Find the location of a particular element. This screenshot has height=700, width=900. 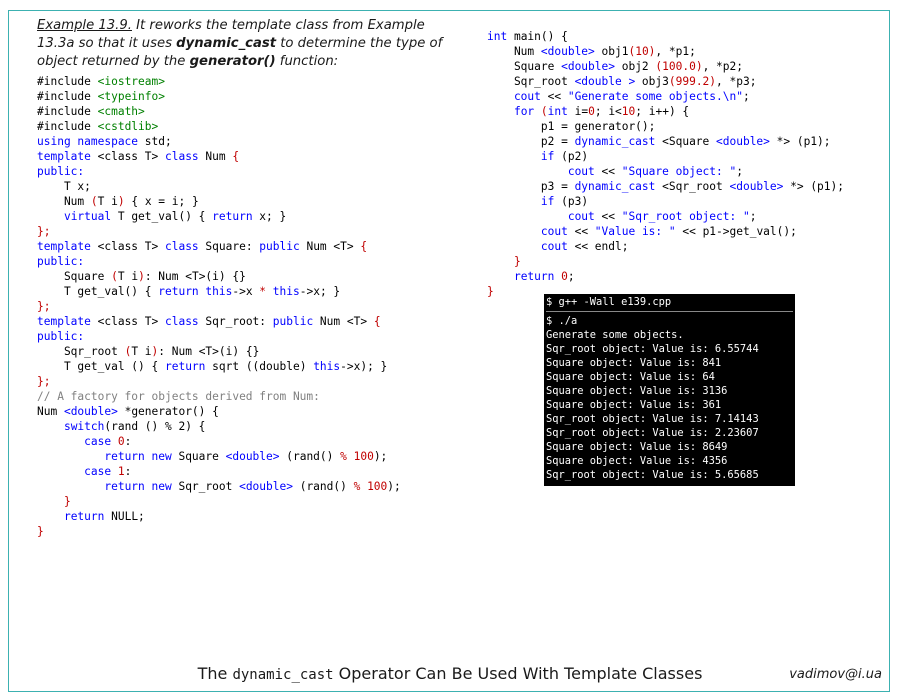

code-token: <cmath> is located at coordinates (121, 111).